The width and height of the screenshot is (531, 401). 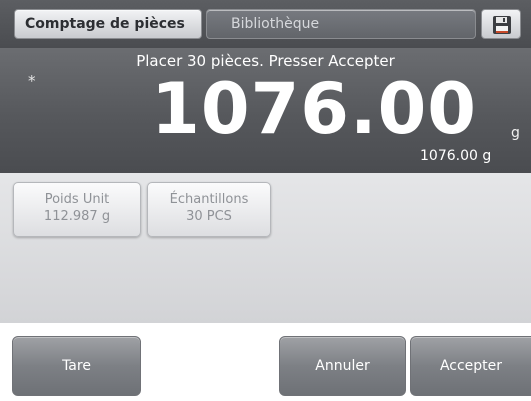 I want to click on unit-weight-button: Poids Unit 112.987 g, so click(x=77, y=209).